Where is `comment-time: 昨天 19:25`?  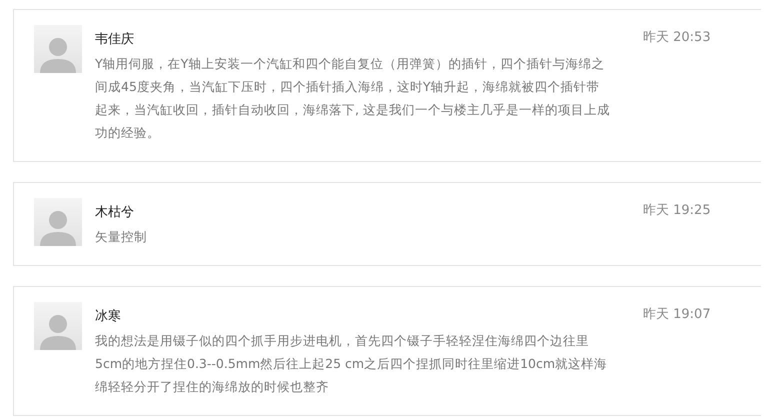 comment-time: 昨天 19:25 is located at coordinates (677, 211).